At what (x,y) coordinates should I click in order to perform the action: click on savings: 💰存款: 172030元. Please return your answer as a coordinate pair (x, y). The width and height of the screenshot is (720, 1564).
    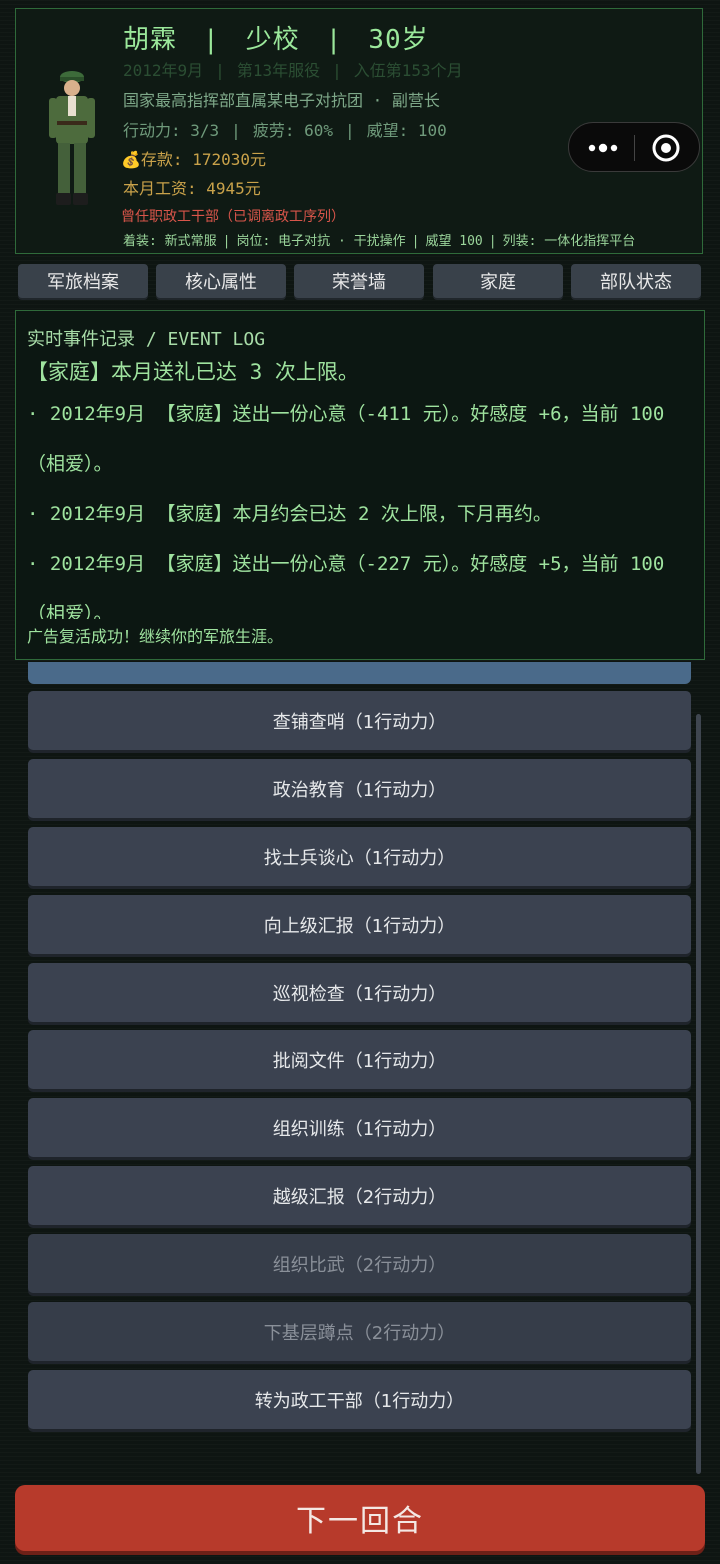
    Looking at the image, I should click on (193, 159).